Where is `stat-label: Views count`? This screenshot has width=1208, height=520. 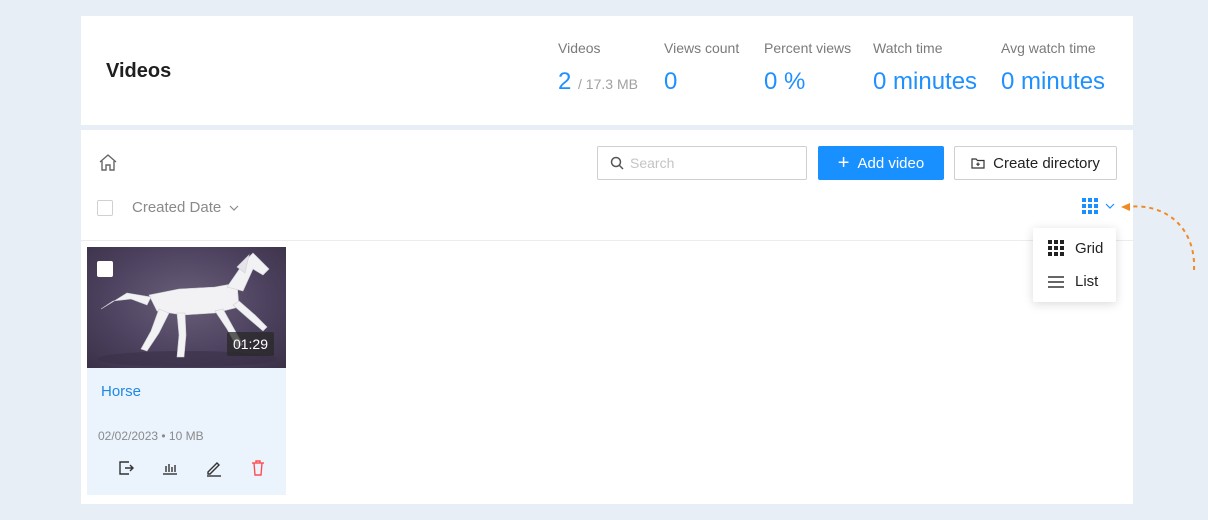
stat-label: Views count is located at coordinates (702, 48).